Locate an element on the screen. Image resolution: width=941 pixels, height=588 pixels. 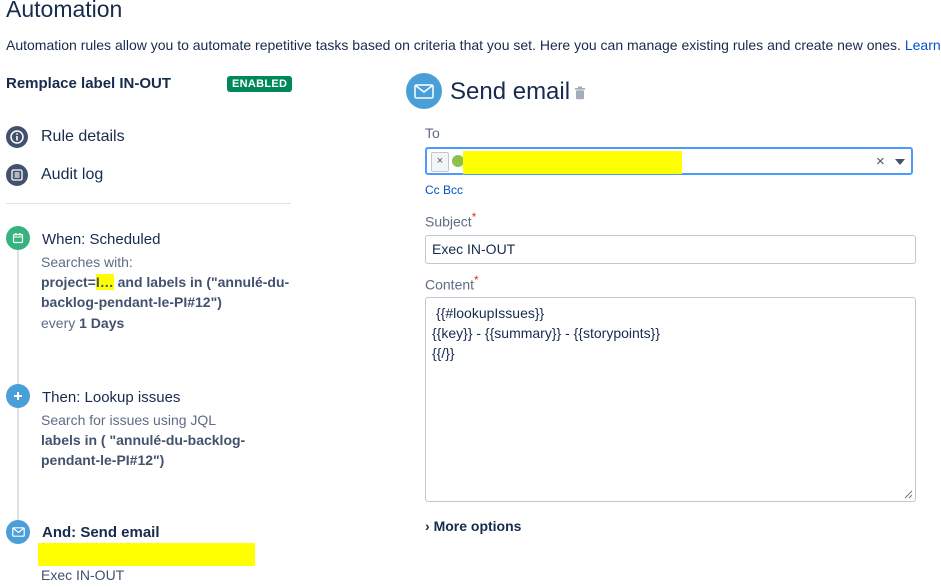
every-prefix: every is located at coordinates (60, 323).